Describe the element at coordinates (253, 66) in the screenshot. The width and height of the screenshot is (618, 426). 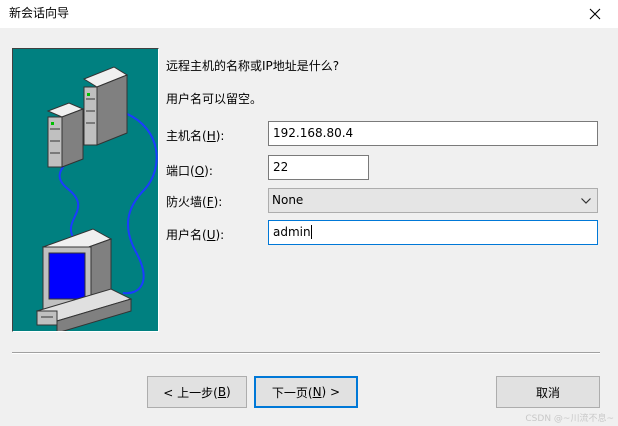
I see `prompt-question: 远程主机的名称或IP地址是什么?` at that location.